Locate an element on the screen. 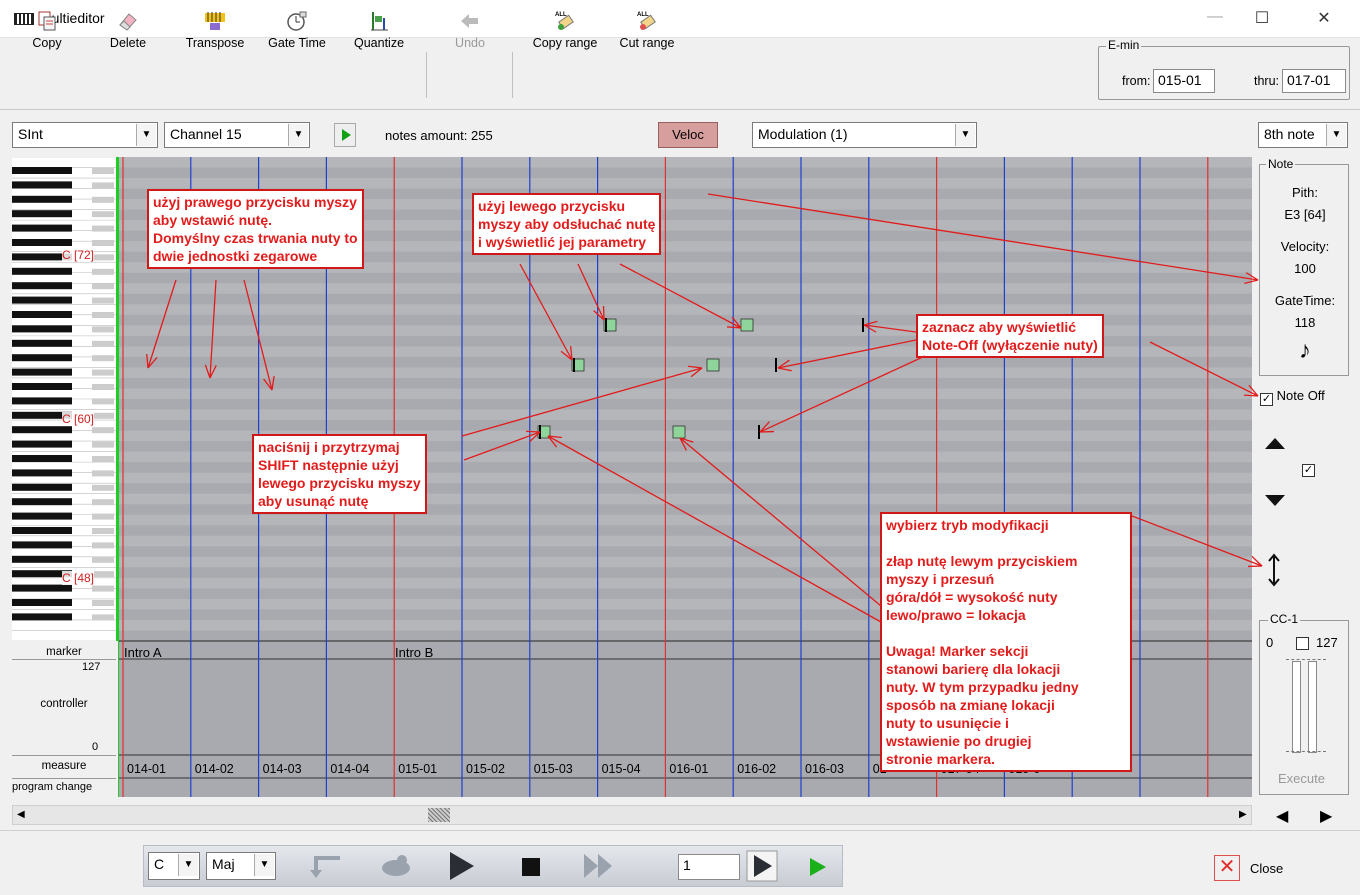 The height and width of the screenshot is (895, 1360). gate-time-button: Gate Time is located at coordinates (297, 30).